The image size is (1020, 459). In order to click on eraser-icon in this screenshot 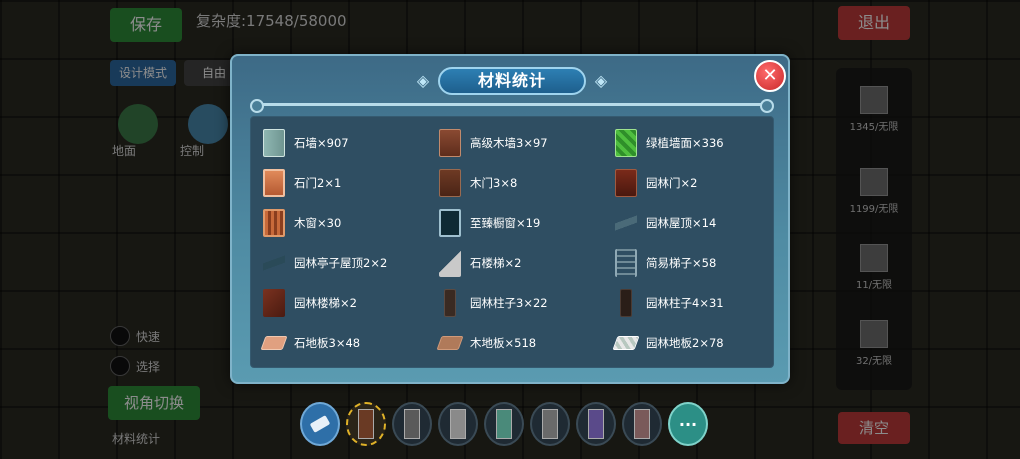, I will do `click(320, 424)`.